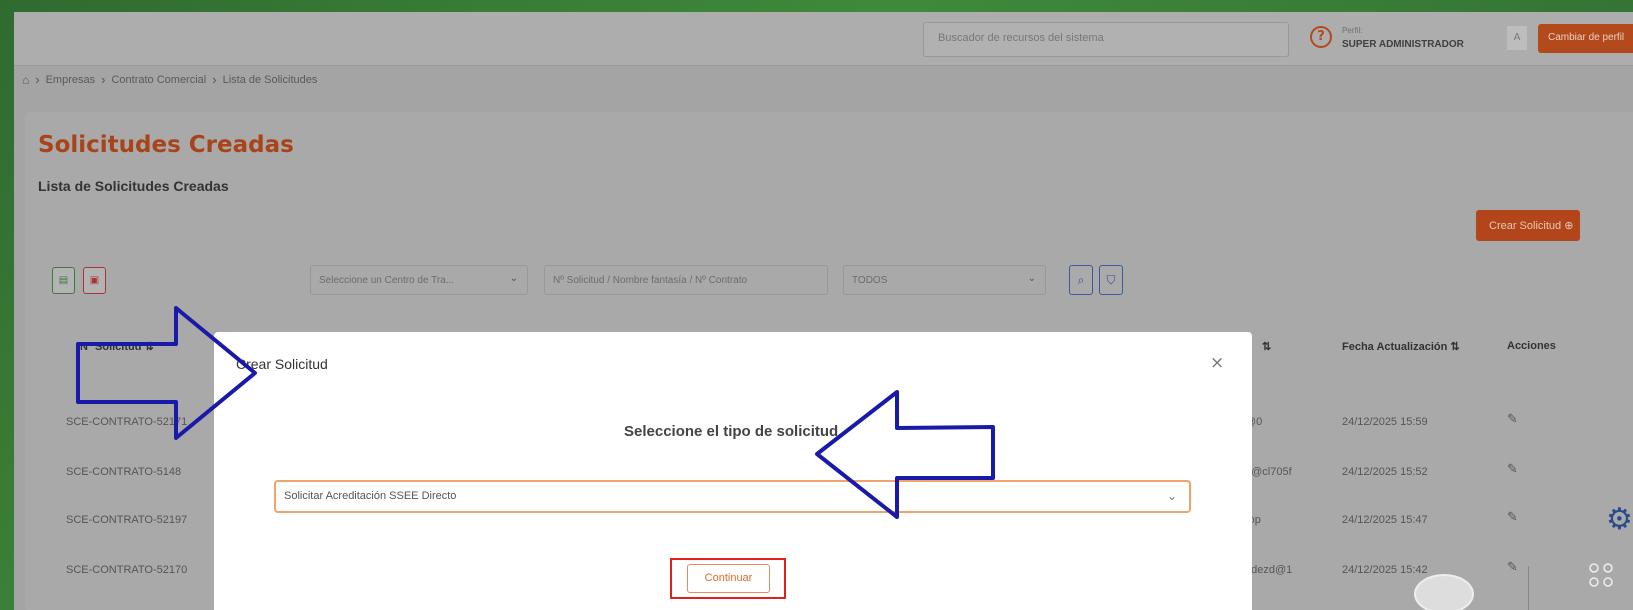 The image size is (1633, 610). Describe the element at coordinates (127, 520) in the screenshot. I see `table-cell-request-no: SCE-CONTRATO-52197` at that location.